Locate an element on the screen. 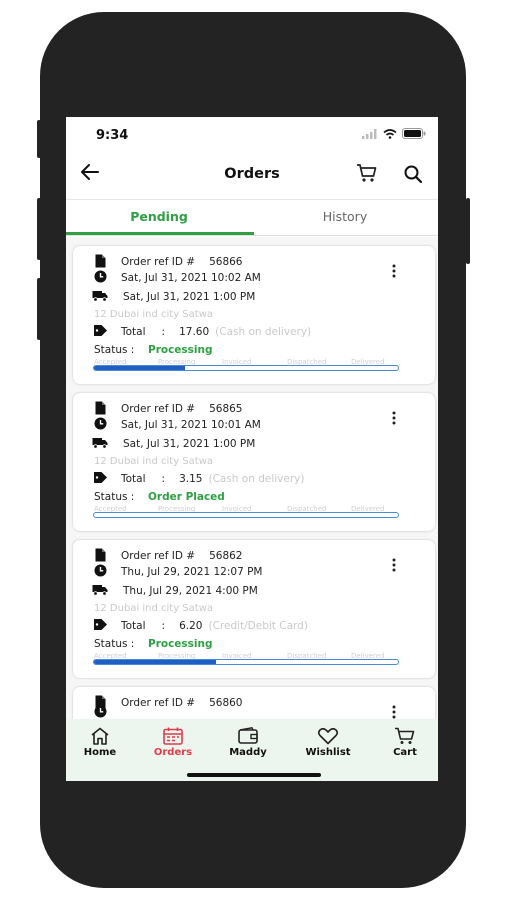 The height and width of the screenshot is (900, 507). nav-maddy: Maddy is located at coordinates (248, 742).